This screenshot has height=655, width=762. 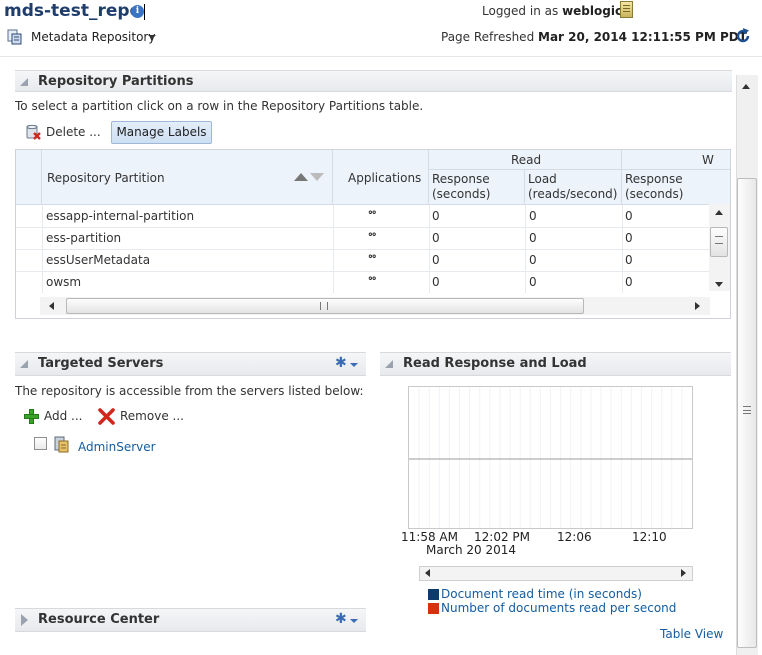 I want to click on info-icon: i, so click(x=137, y=11).